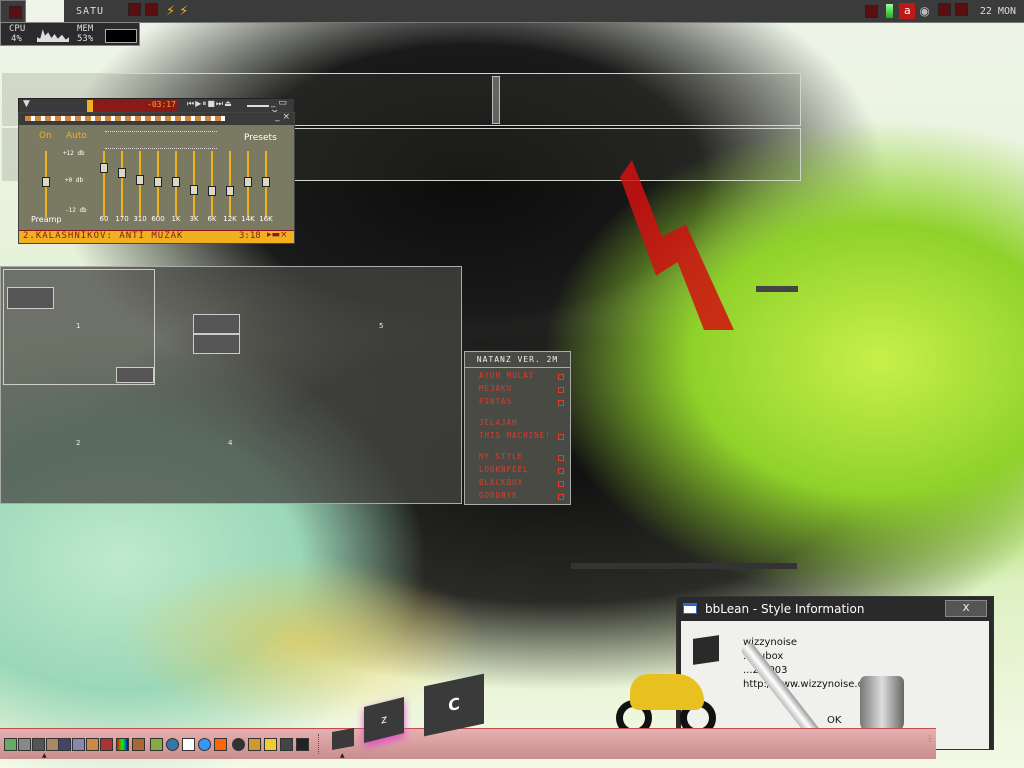 Image resolution: width=1024 pixels, height=768 pixels. I want to click on menu-item: AYUH MULAI, so click(516, 376).